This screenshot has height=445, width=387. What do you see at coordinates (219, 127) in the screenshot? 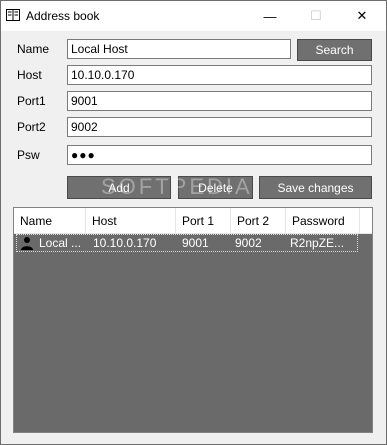
I see `port2-field` at bounding box center [219, 127].